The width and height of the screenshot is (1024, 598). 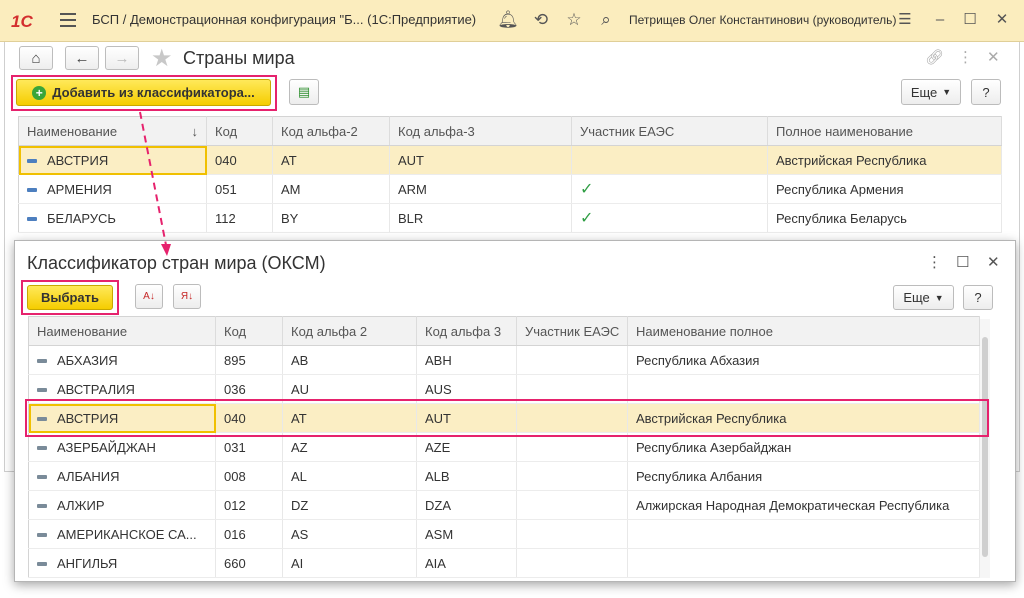 What do you see at coordinates (480, 218) in the screenshot?
I see `cell-alpha3: BLR` at bounding box center [480, 218].